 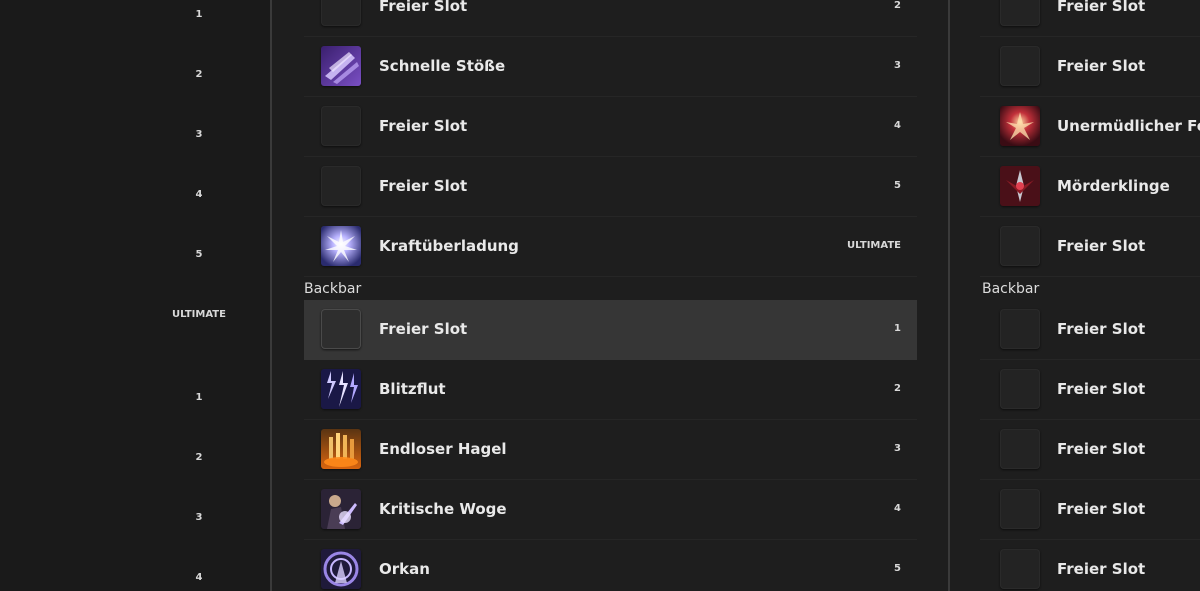 I want to click on skill-row: Orkan 5, so click(x=610, y=565).